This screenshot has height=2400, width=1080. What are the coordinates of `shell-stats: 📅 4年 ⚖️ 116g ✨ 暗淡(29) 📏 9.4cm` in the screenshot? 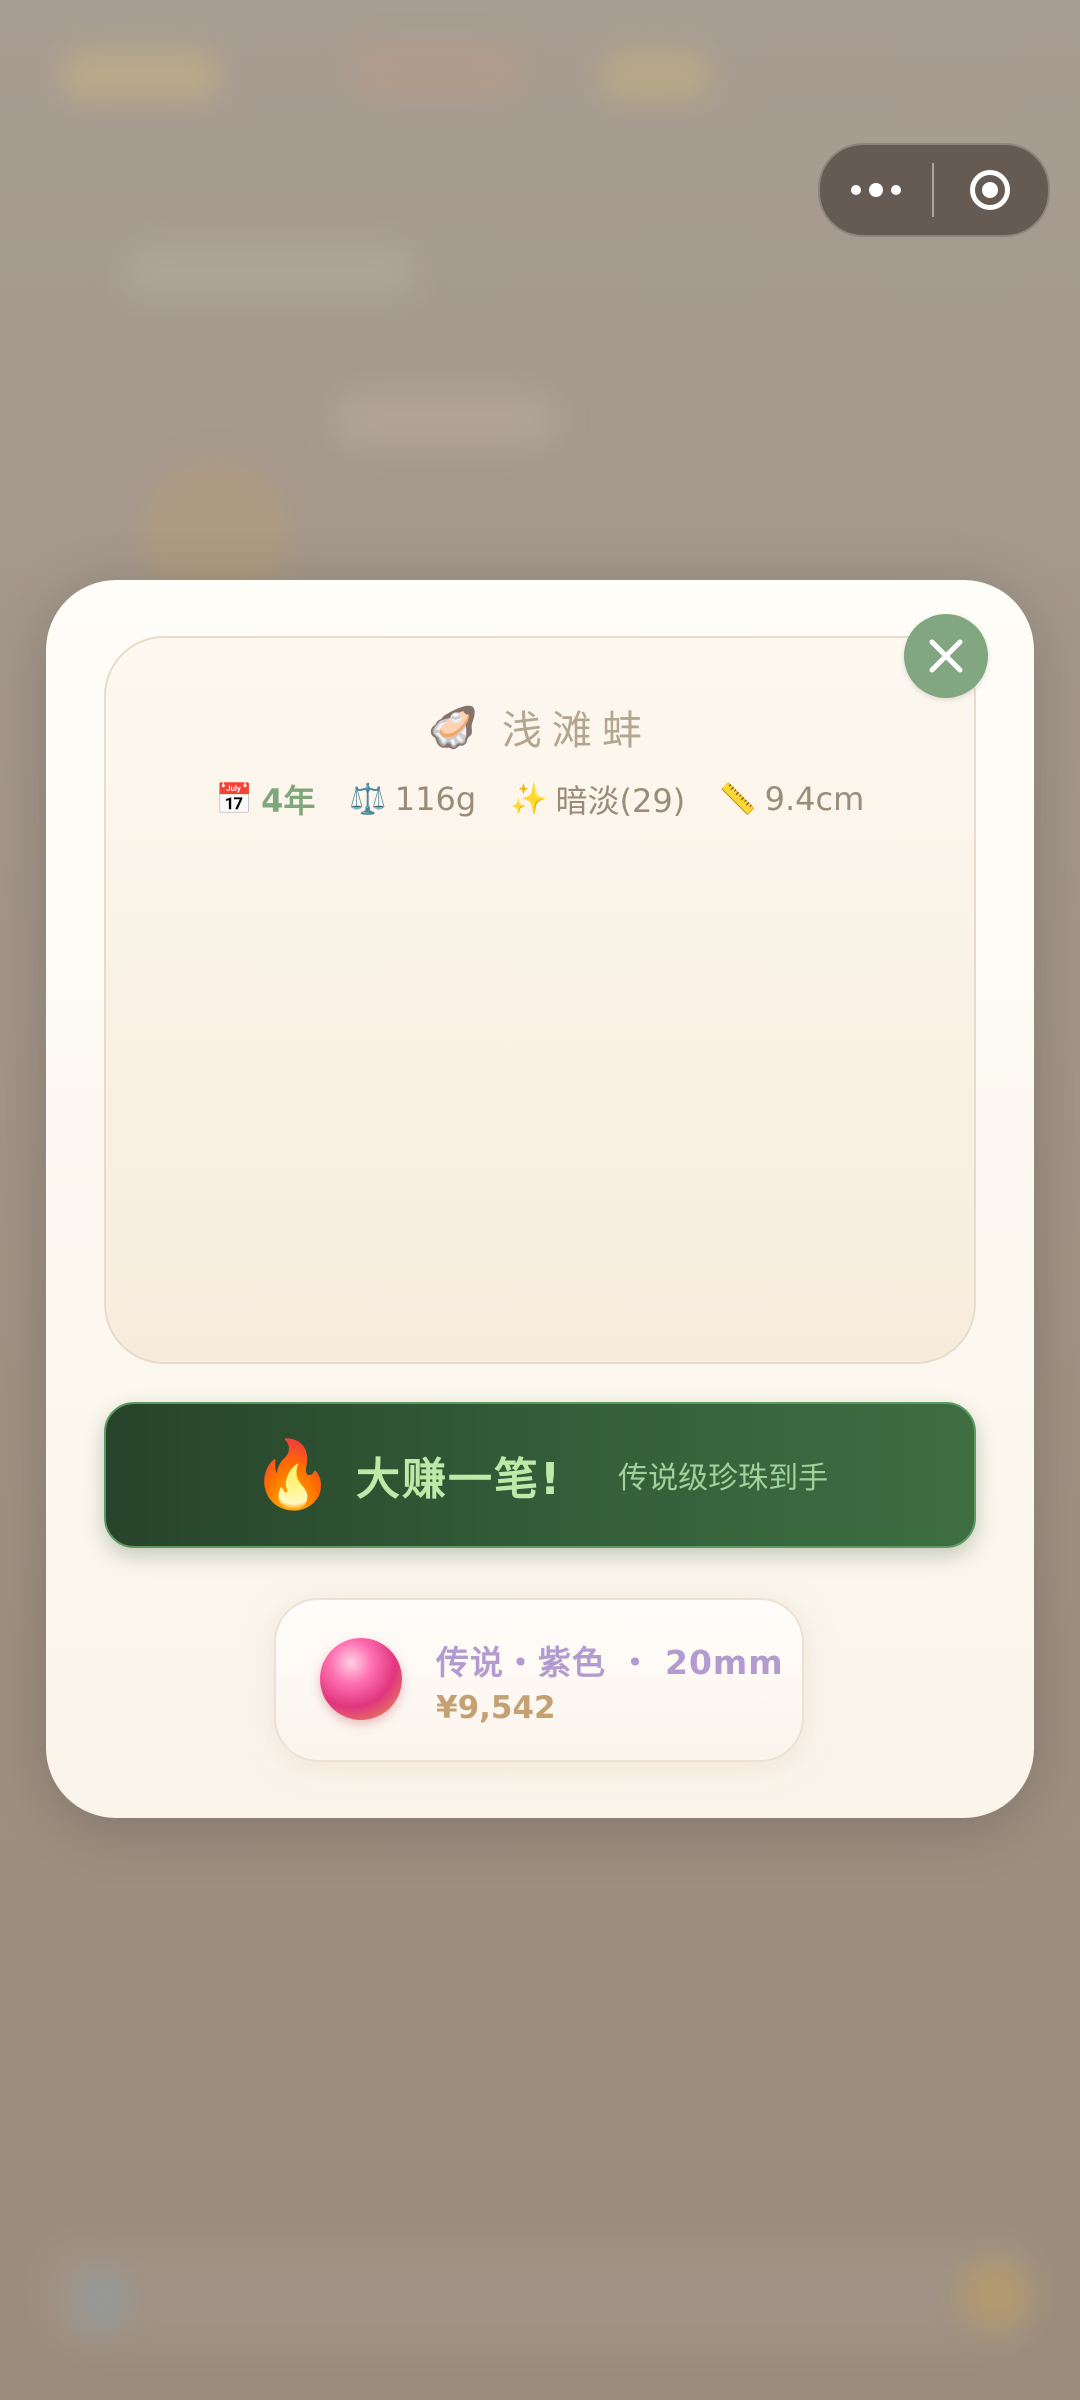 It's located at (540, 799).